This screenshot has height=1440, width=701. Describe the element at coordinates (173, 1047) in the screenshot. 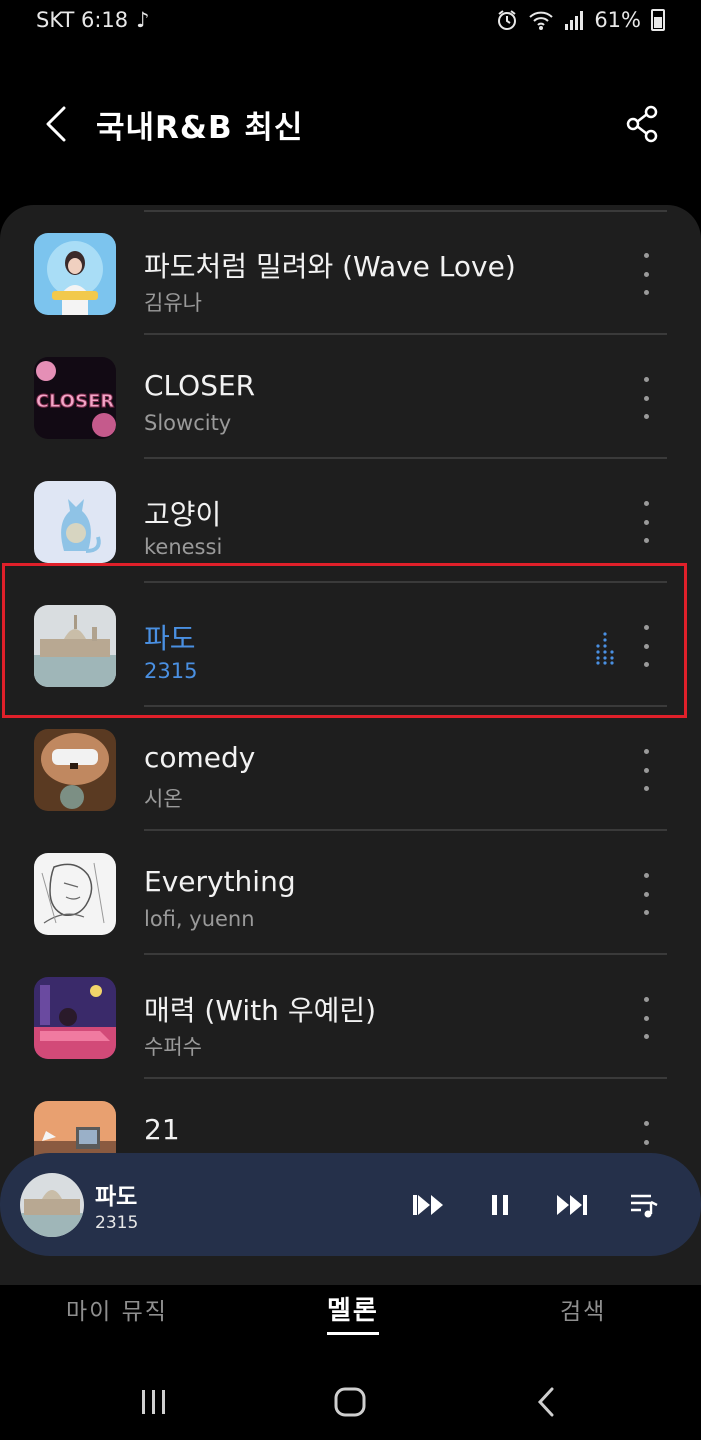

I see `track-artist: 수퍼수` at that location.